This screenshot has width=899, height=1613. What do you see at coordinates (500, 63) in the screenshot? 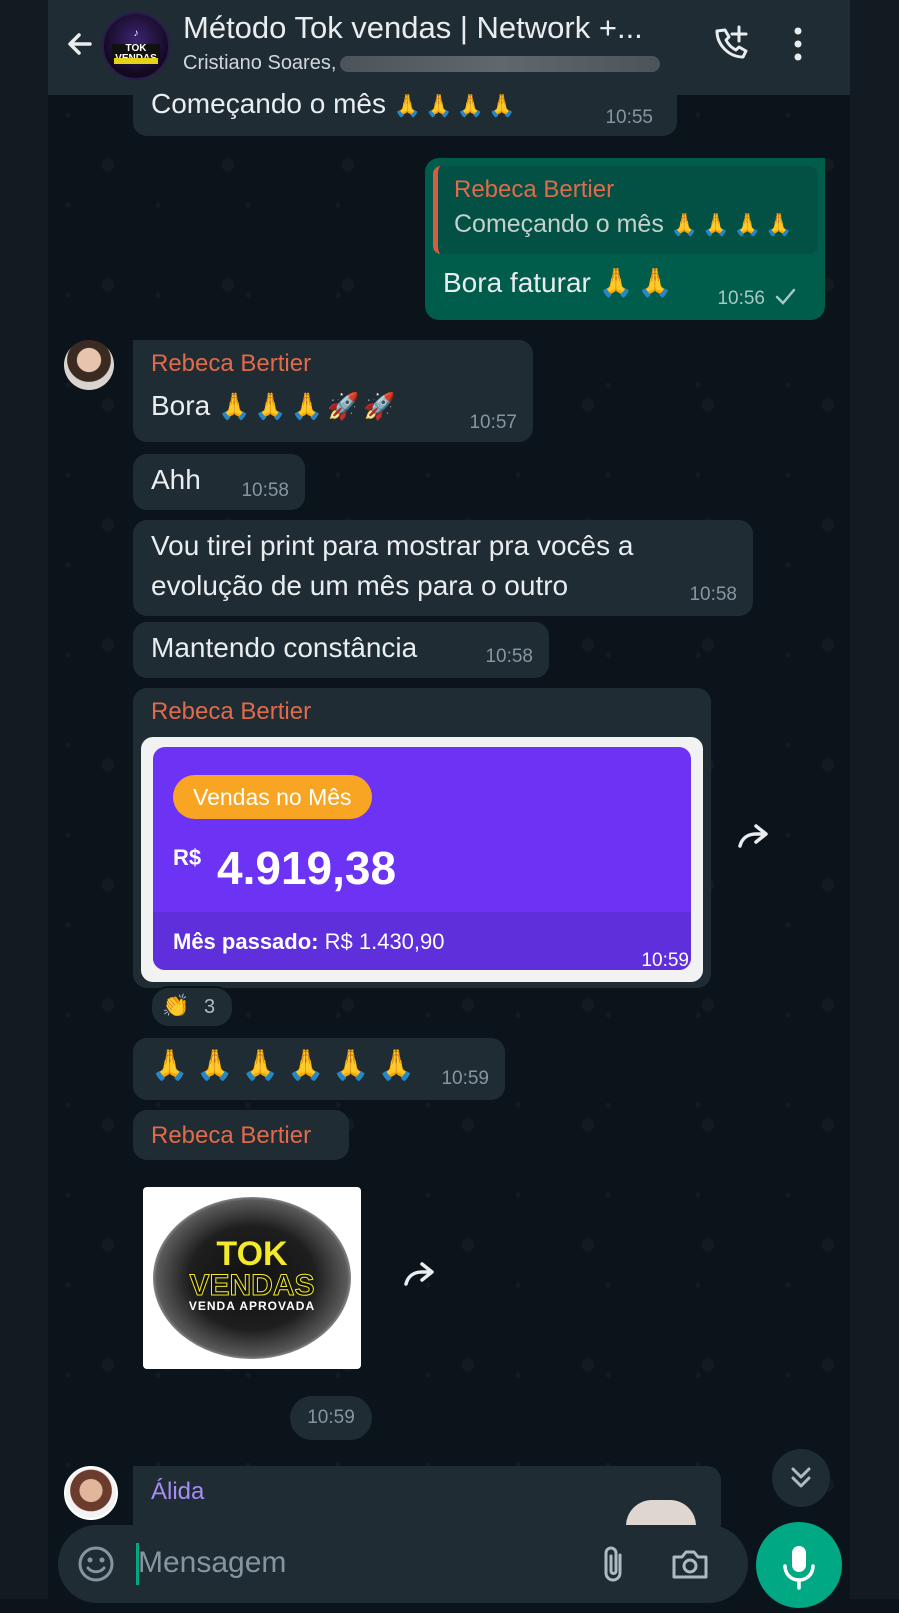
I see `blurred-names` at bounding box center [500, 63].